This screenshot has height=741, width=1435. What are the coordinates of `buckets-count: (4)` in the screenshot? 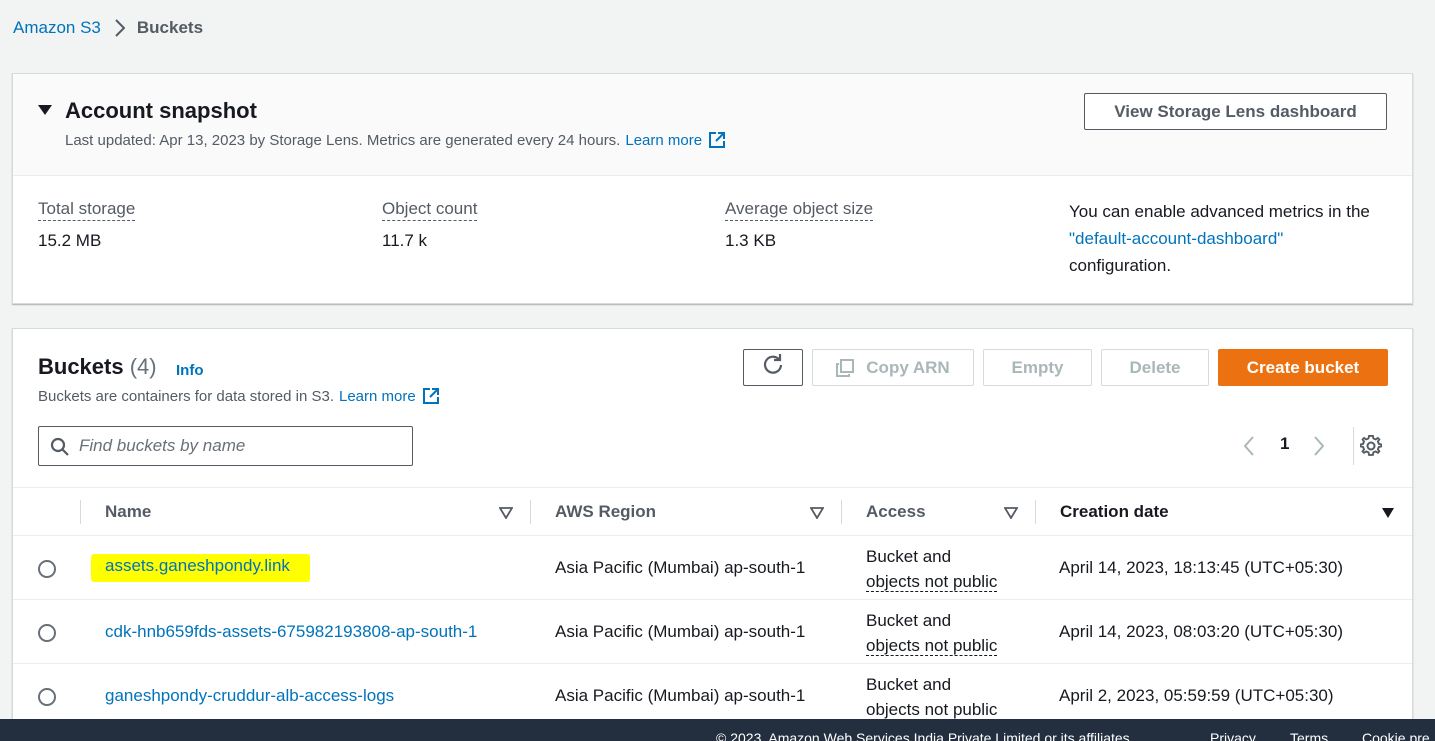 It's located at (143, 366).